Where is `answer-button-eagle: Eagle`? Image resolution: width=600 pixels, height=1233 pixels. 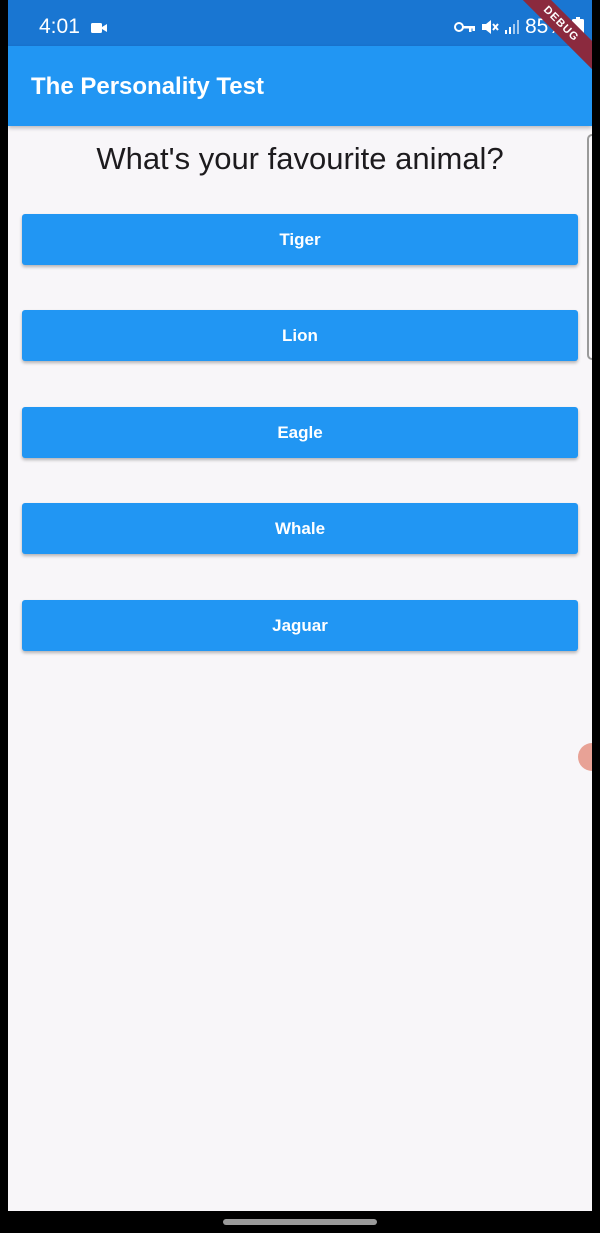
answer-button-eagle: Eagle is located at coordinates (300, 432).